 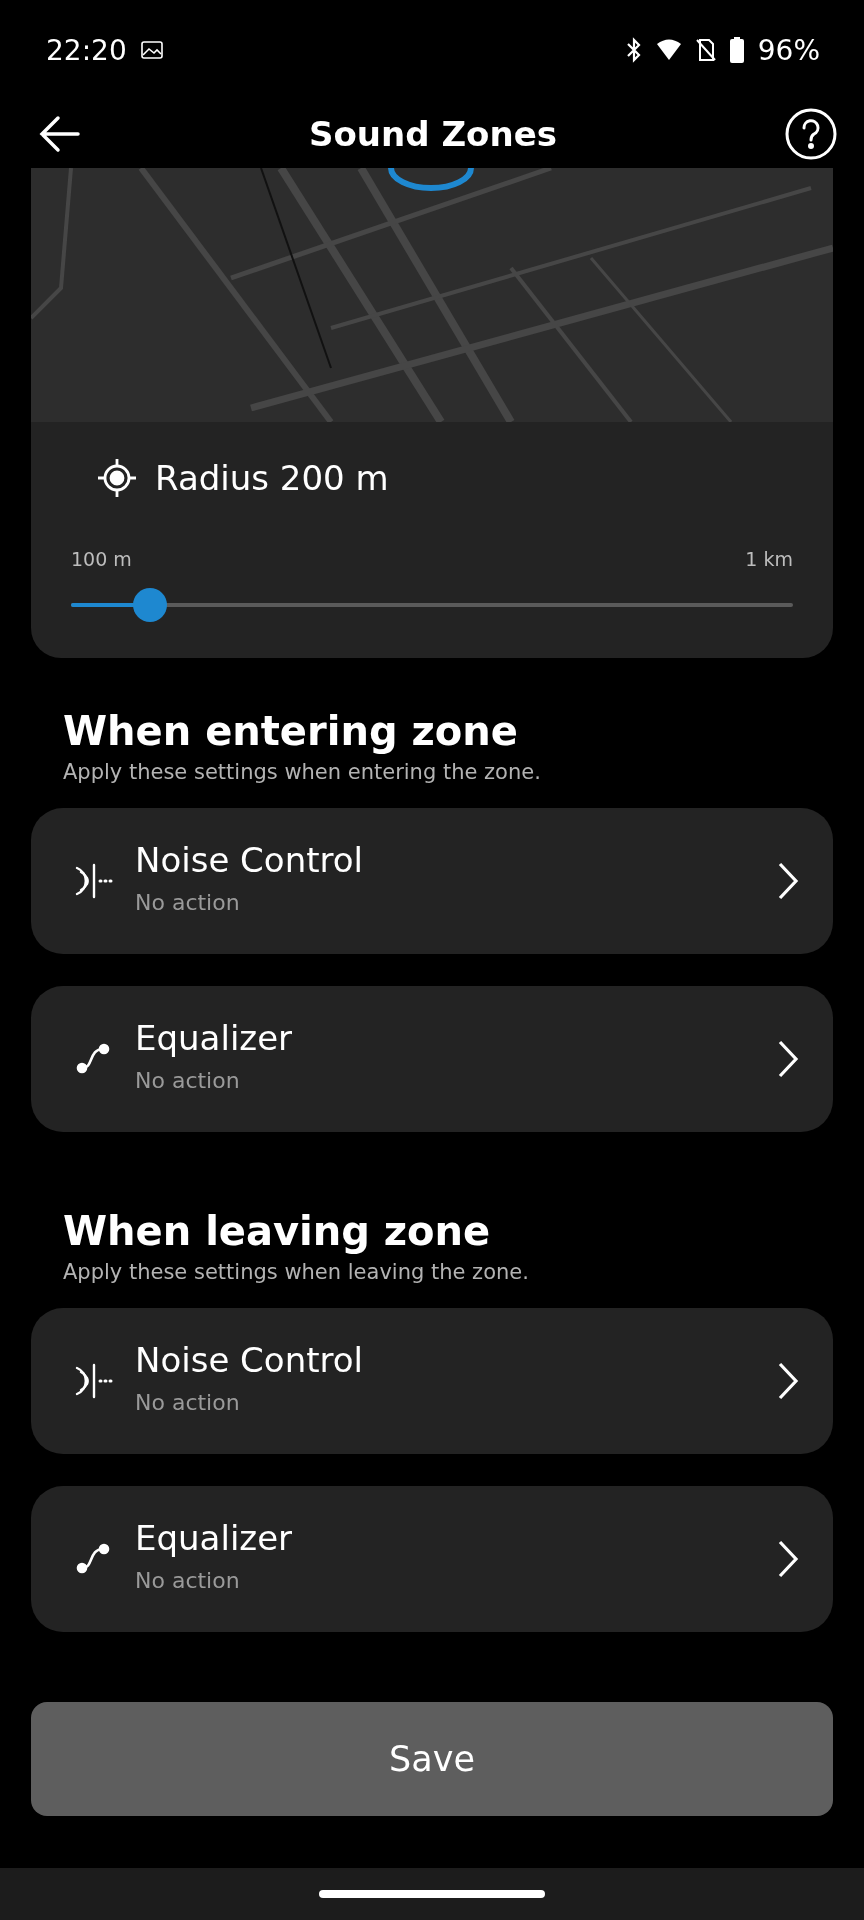 What do you see at coordinates (86, 50) in the screenshot?
I see `status-time: 22:20` at bounding box center [86, 50].